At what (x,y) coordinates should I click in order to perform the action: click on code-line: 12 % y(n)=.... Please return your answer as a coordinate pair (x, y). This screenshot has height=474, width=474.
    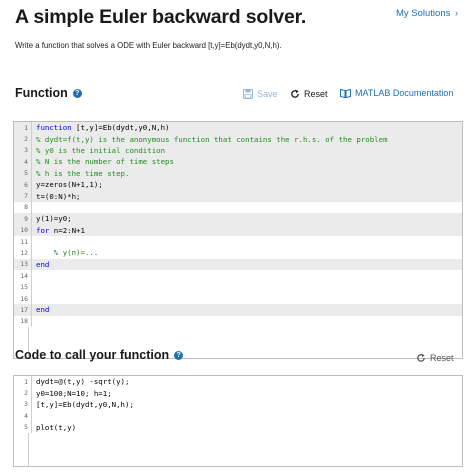
    Looking at the image, I should click on (238, 253).